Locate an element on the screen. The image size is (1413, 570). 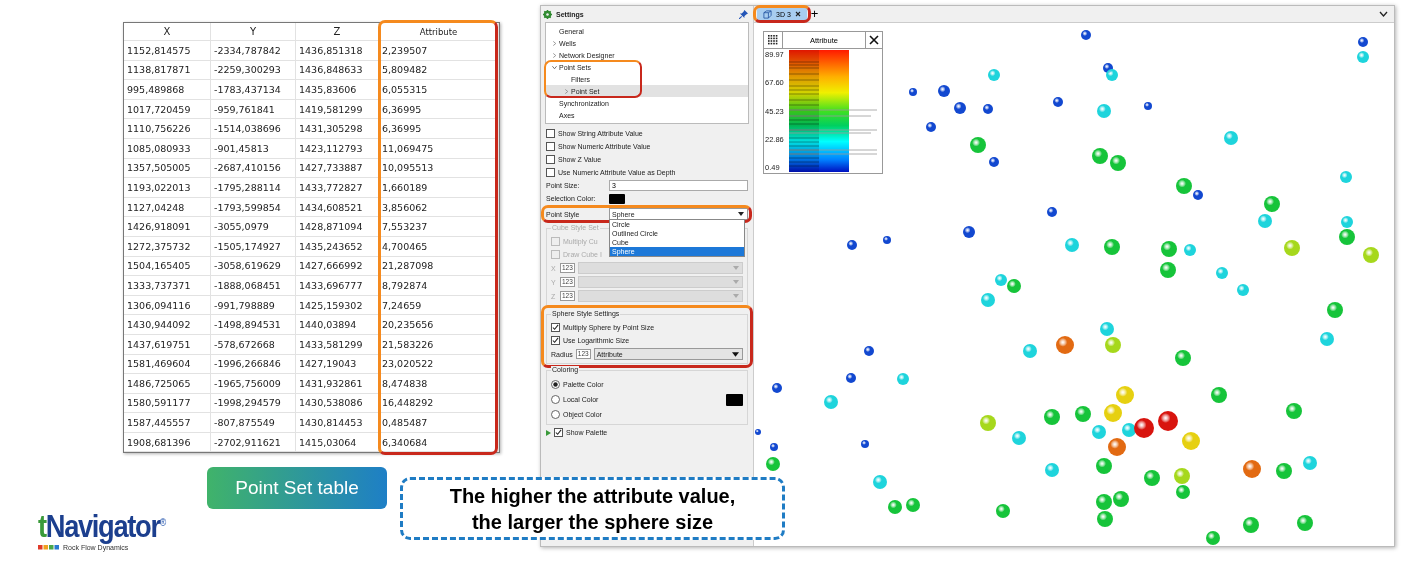
color-squares-icon is located at coordinates (49, 547).